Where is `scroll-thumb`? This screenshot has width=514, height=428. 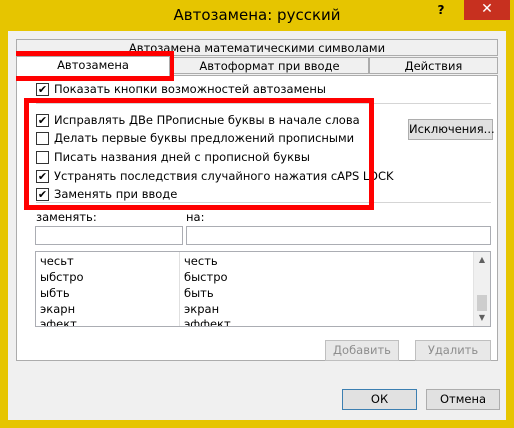 scroll-thumb is located at coordinates (482, 303).